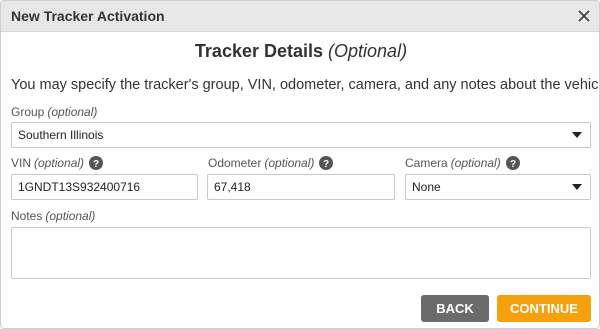 The height and width of the screenshot is (329, 600). I want to click on odometer-value: 67,418, so click(232, 187).